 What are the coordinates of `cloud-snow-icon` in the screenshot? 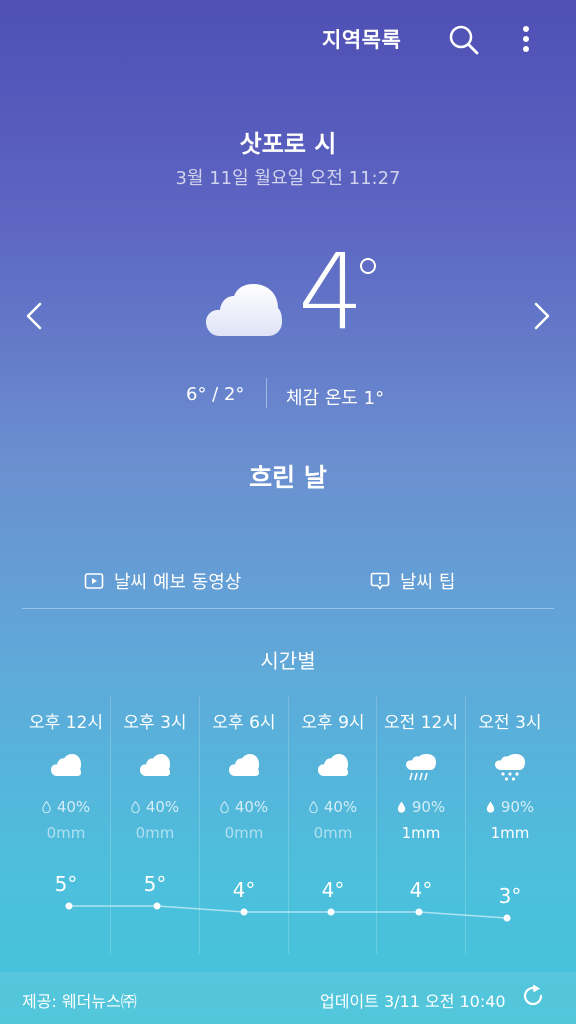 It's located at (510, 767).